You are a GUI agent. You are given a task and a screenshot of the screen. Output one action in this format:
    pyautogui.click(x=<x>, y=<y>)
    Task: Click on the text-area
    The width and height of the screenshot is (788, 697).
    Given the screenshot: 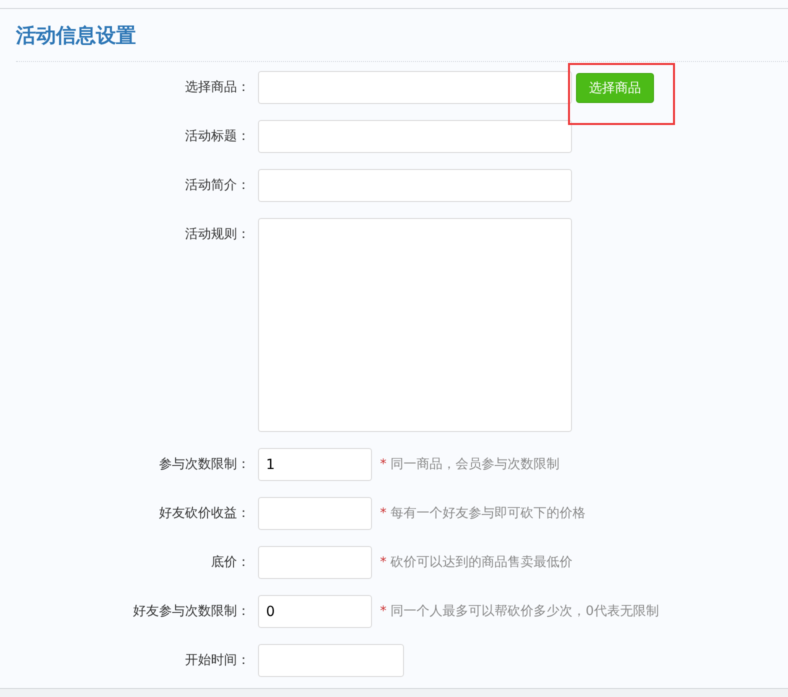 What is the action you would take?
    pyautogui.click(x=415, y=325)
    